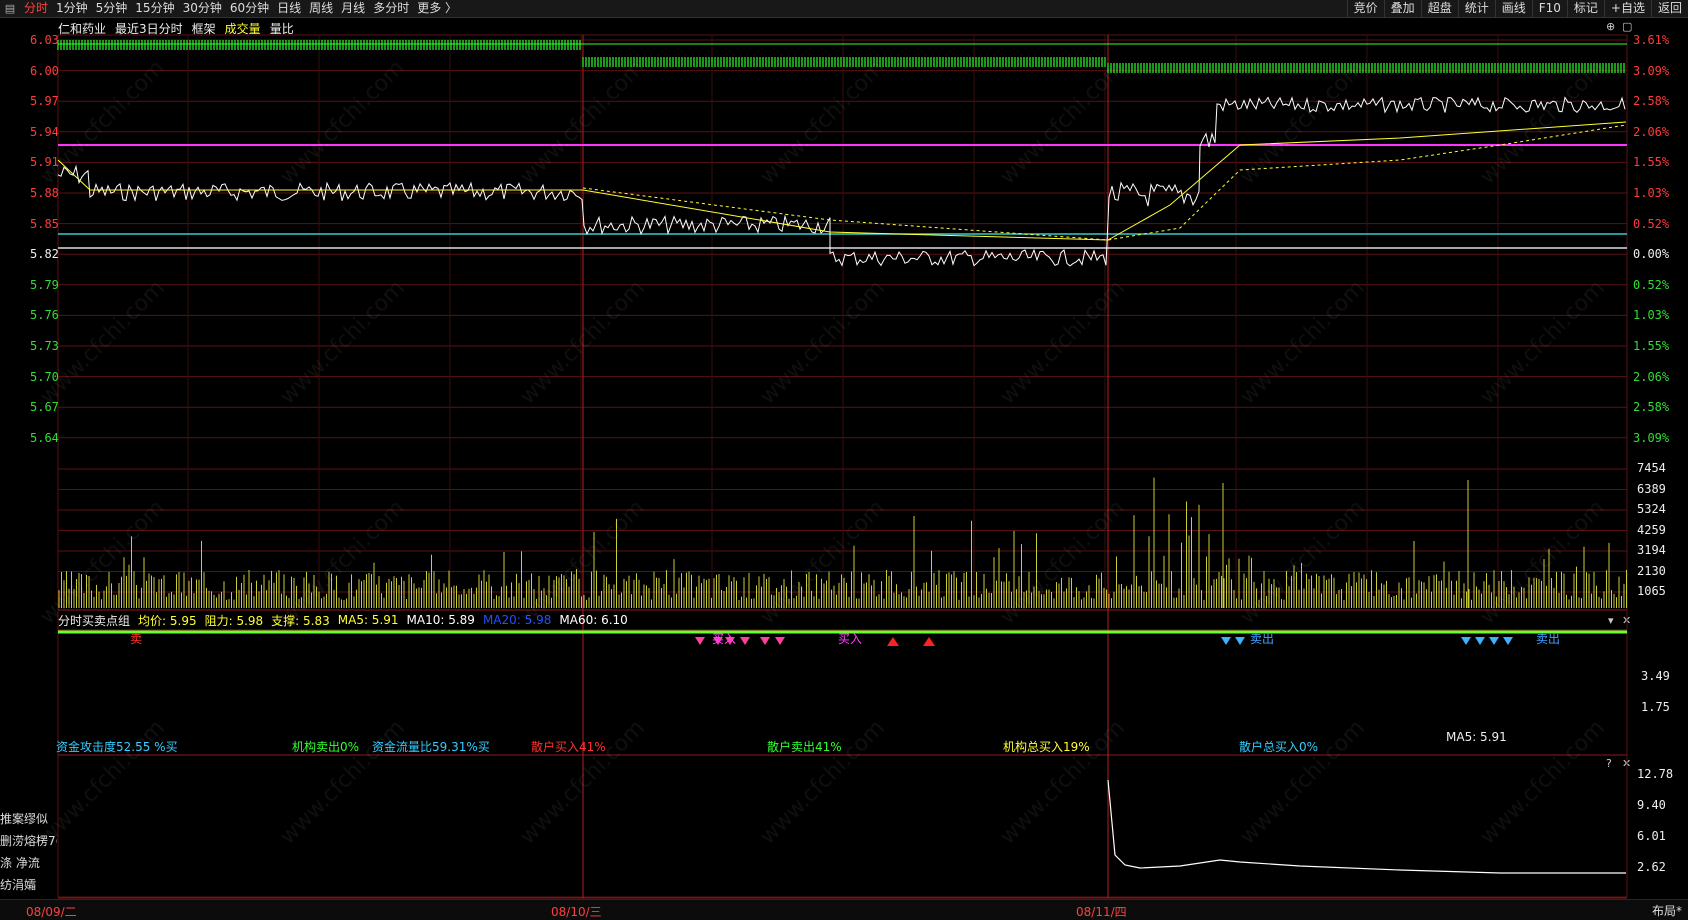 This screenshot has height=920, width=1688. I want to click on signal-label: 卖, so click(136, 639).